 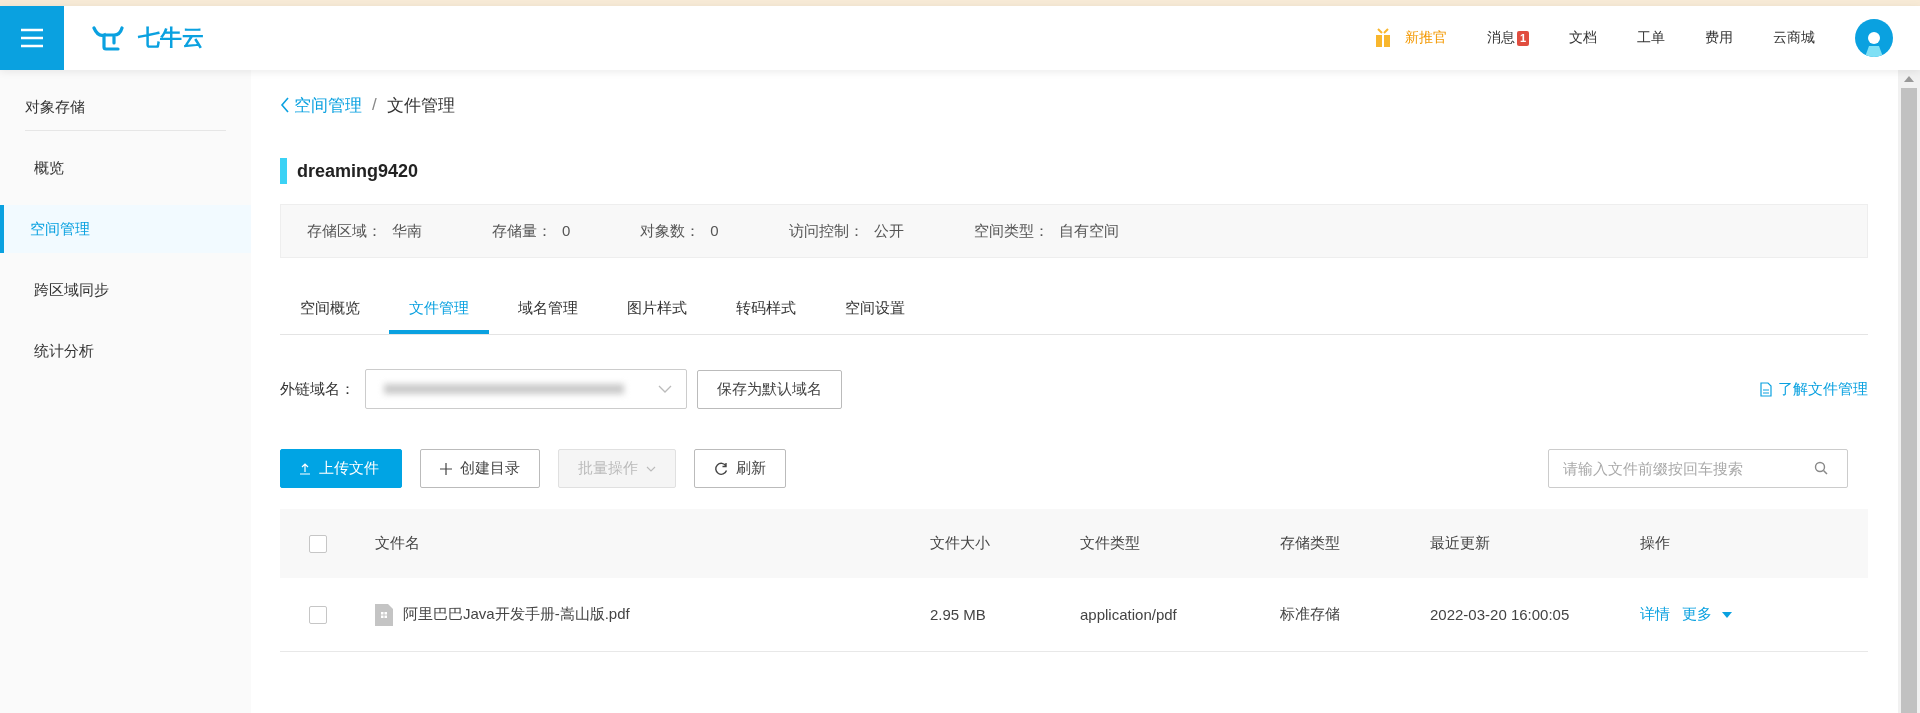 I want to click on column-header: 文件类型, so click(x=1110, y=543).